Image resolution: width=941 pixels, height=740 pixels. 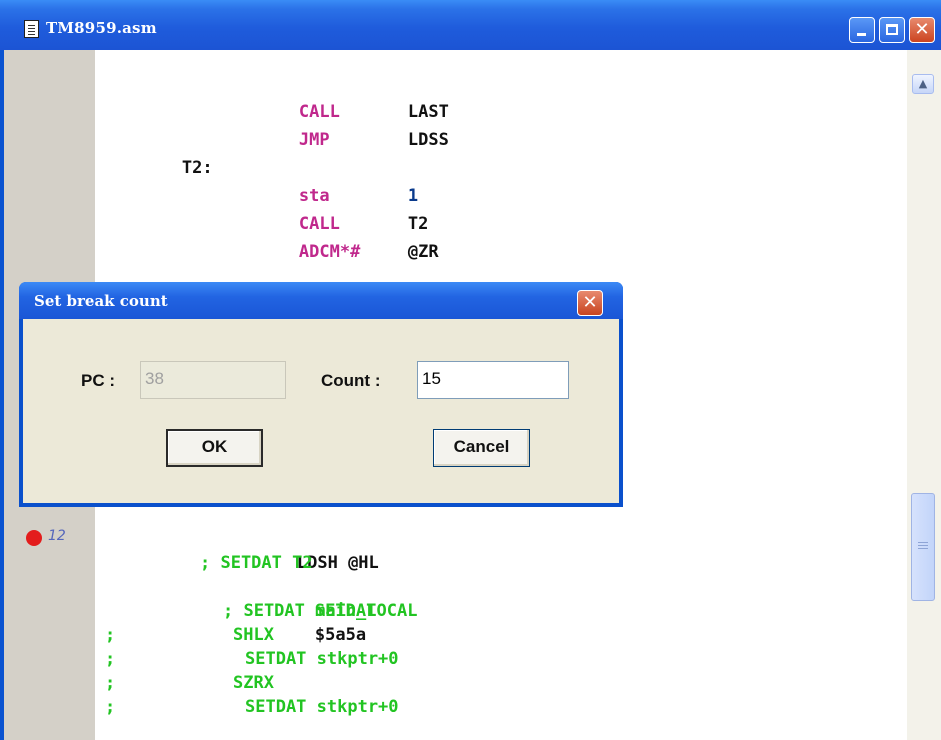 I want to click on code-line: T2, so click(x=377, y=211).